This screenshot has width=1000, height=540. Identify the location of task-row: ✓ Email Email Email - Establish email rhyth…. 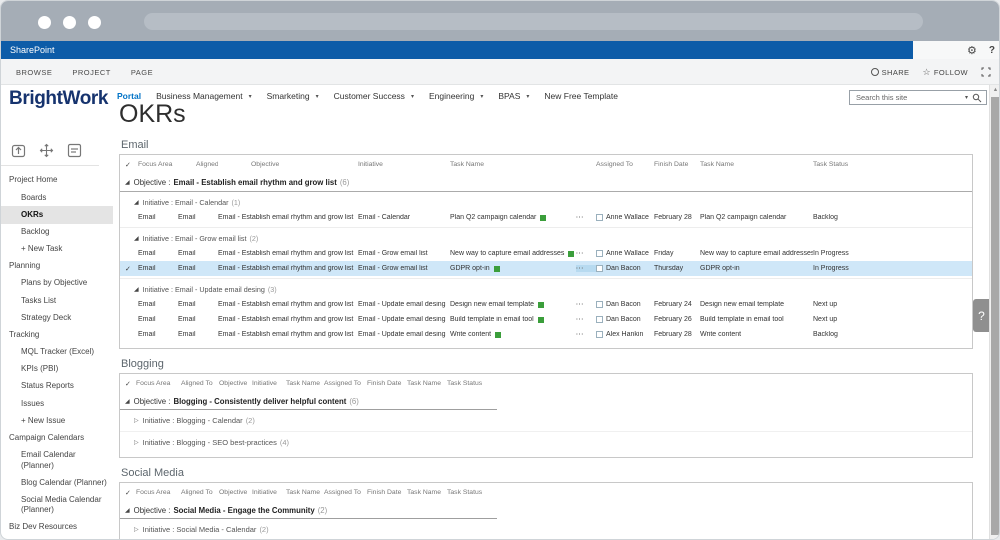
(546, 268).